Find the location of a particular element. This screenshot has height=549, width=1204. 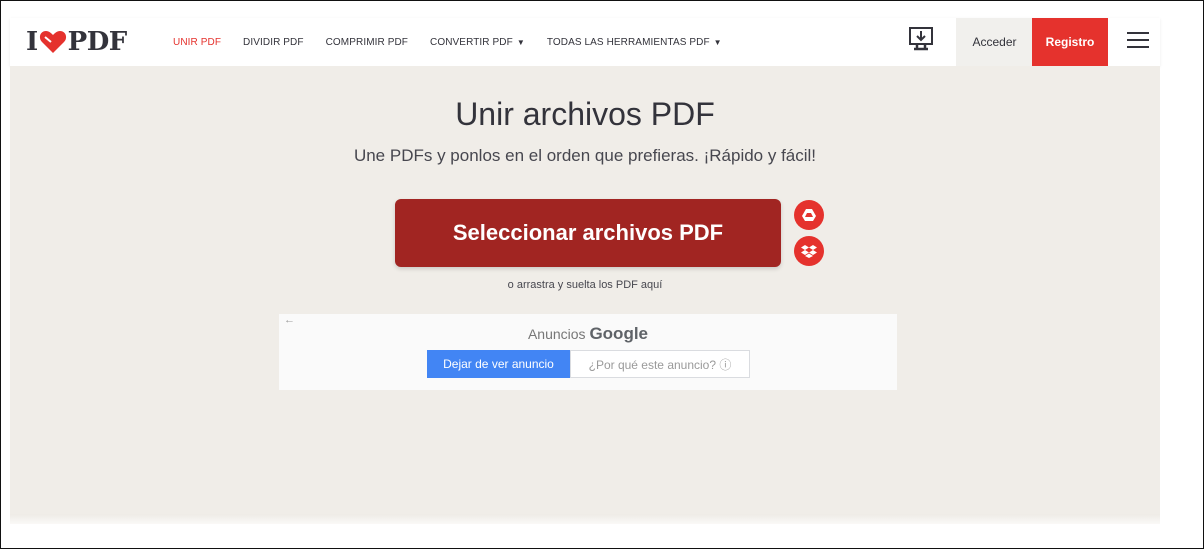

dropbox-icon is located at coordinates (809, 251).